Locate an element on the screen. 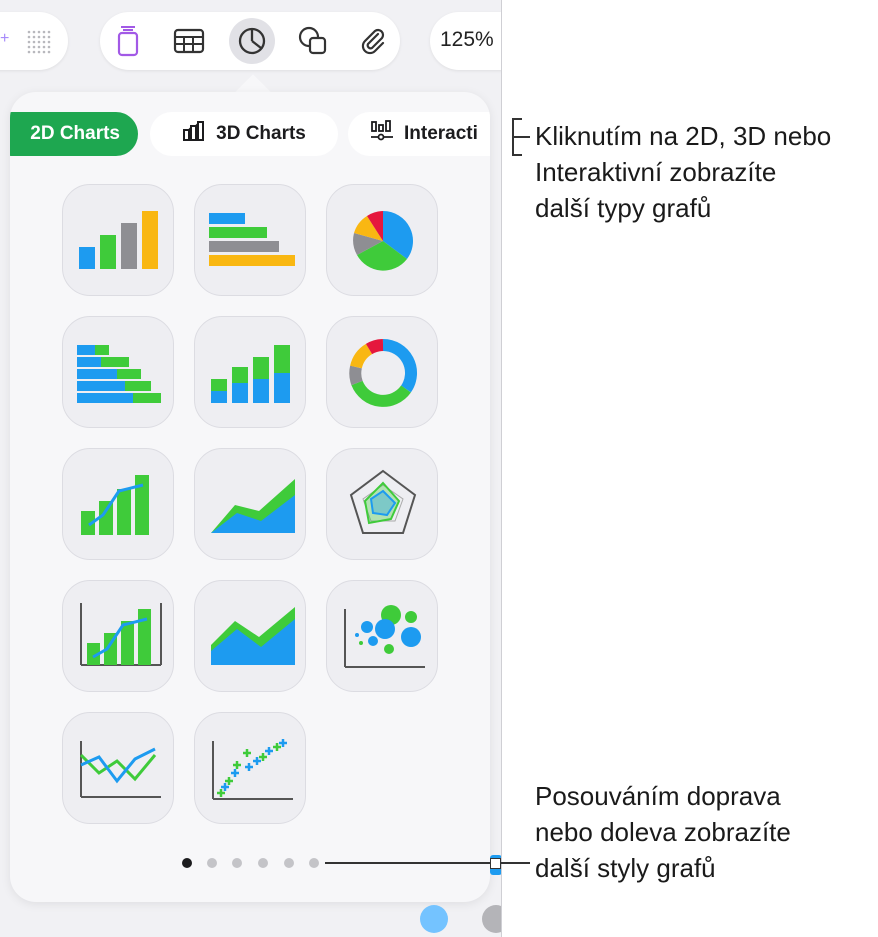  pie-chart-icon is located at coordinates (383, 241).